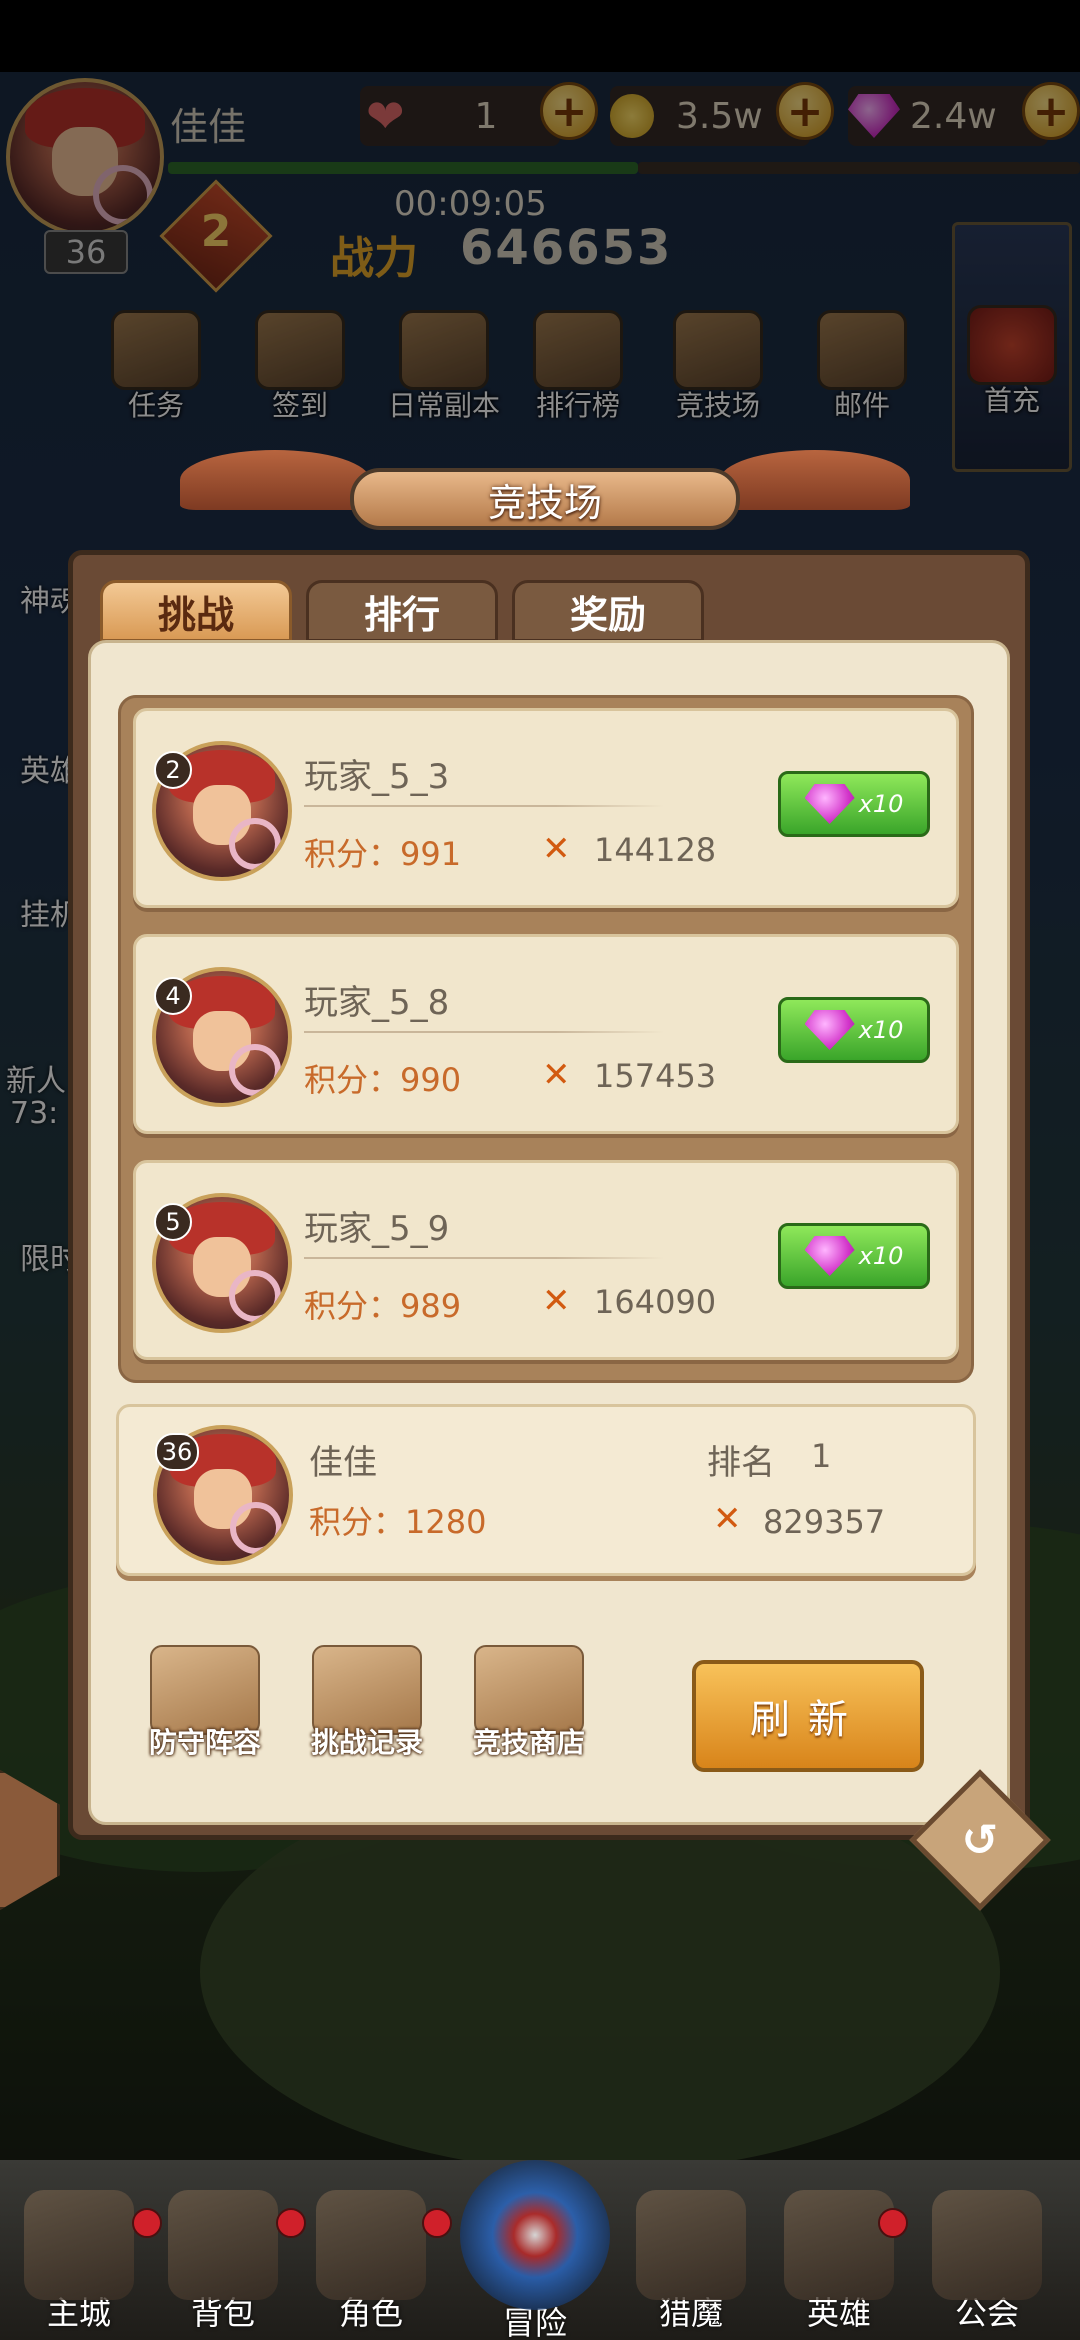  Describe the element at coordinates (366, 1742) in the screenshot. I see `battle-log-label: 挑战记录` at that location.